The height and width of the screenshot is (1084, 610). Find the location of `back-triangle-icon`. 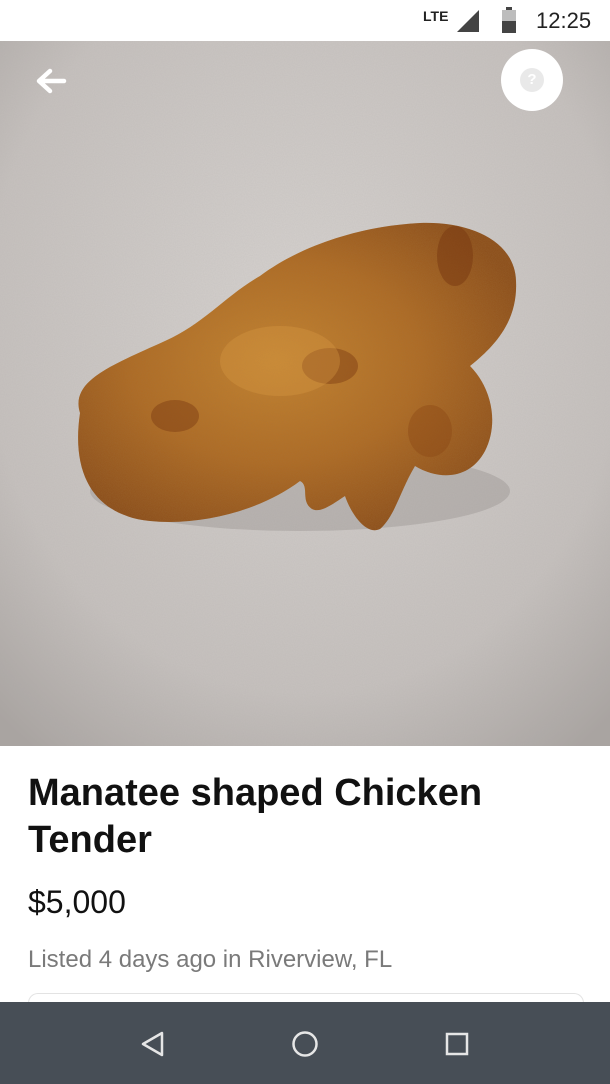

back-triangle-icon is located at coordinates (153, 1044).